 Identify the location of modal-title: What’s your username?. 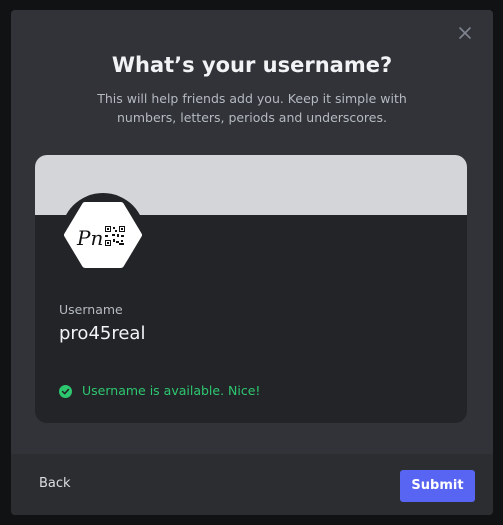
(252, 65).